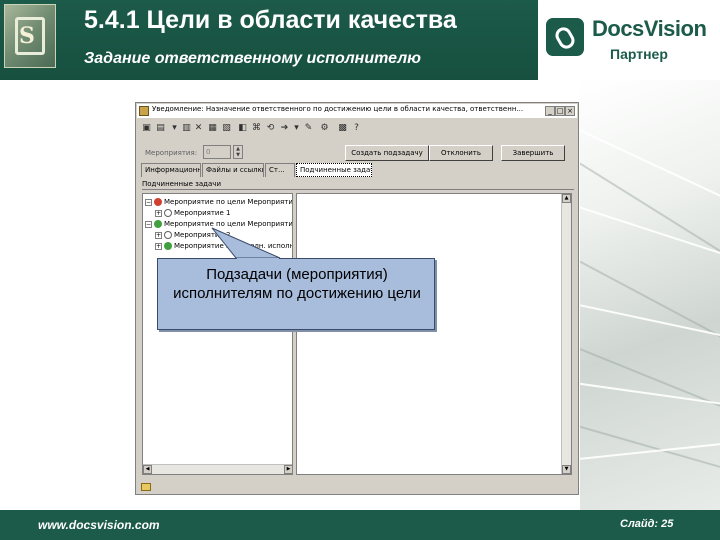  I want to click on window-icon, so click(144, 111).